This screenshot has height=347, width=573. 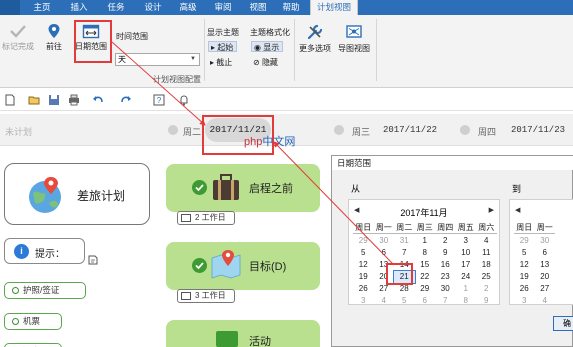 I want to click on note-icon, so click(x=93, y=260).